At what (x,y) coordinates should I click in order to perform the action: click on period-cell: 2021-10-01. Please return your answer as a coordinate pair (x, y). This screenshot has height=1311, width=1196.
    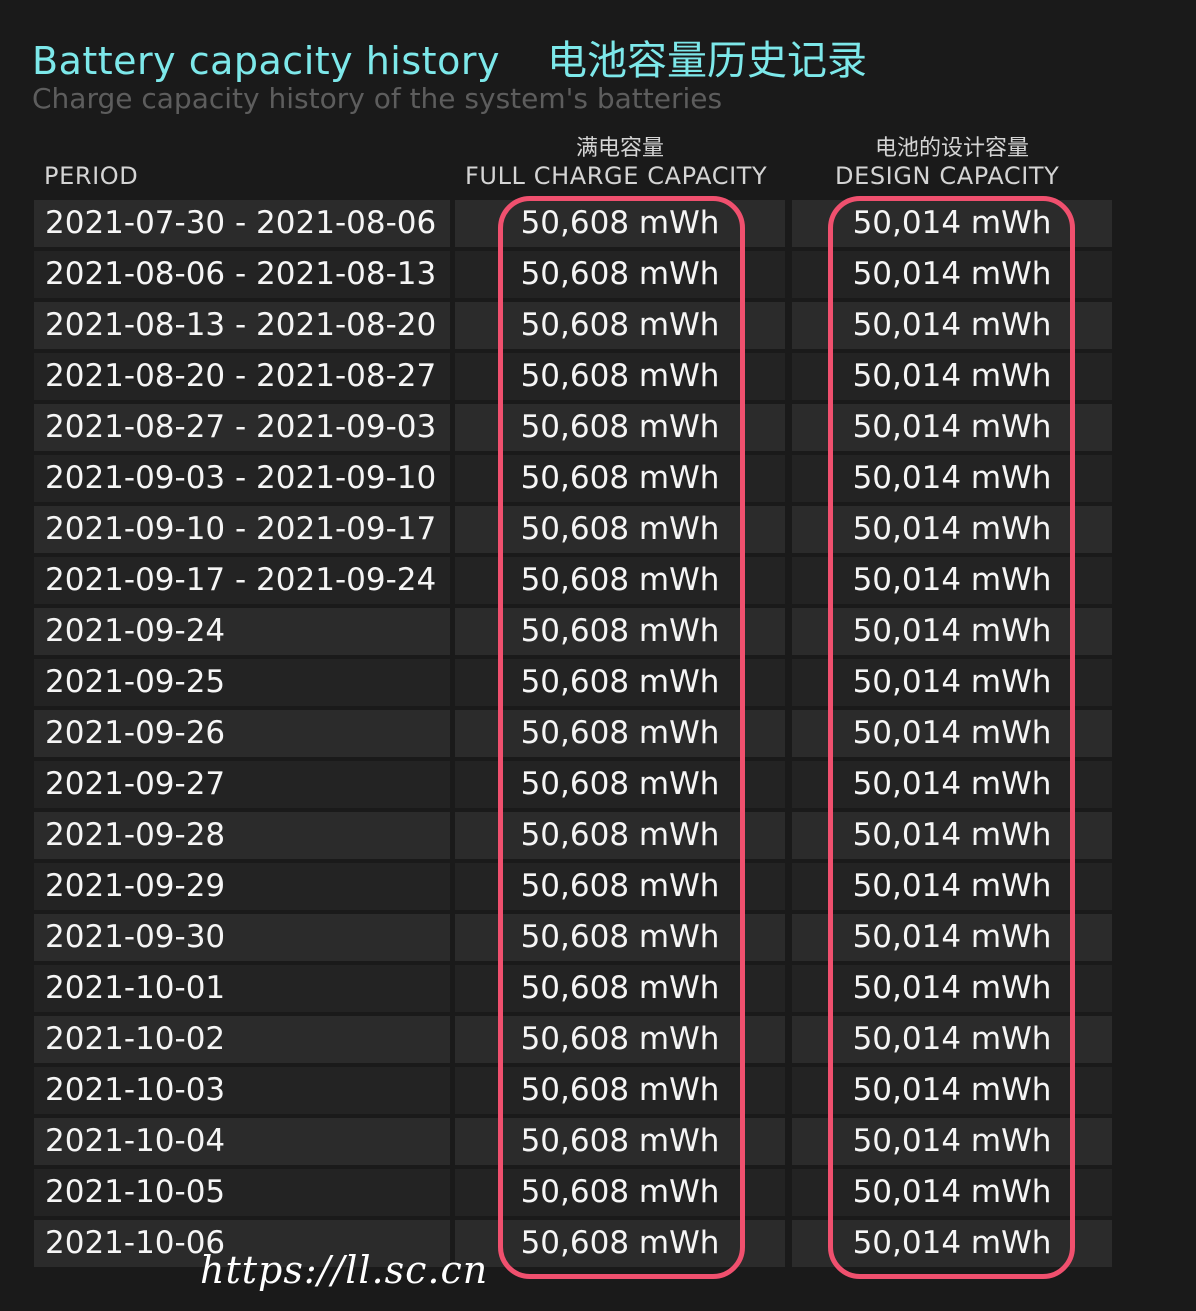
    Looking at the image, I should click on (242, 988).